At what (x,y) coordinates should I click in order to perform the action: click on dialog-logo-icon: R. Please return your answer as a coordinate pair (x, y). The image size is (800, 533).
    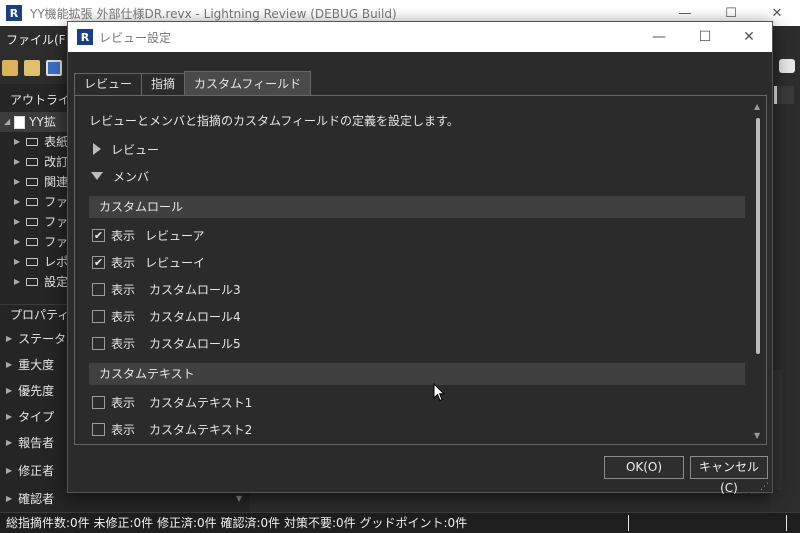
    Looking at the image, I should click on (85, 37).